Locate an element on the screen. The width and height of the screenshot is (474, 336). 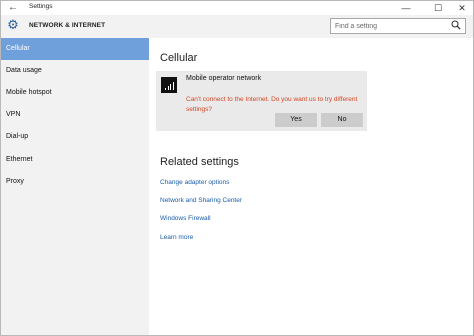
sidebar-item-data-usage: Data usage is located at coordinates (75, 71).